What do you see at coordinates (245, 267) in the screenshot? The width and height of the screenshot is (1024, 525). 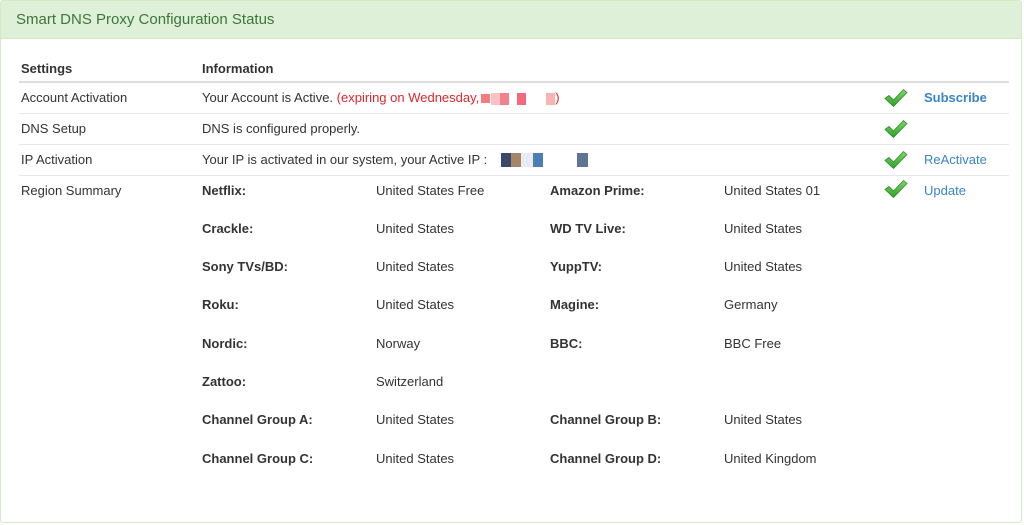 I see `region-service-label: Sony TVs/BD:` at bounding box center [245, 267].